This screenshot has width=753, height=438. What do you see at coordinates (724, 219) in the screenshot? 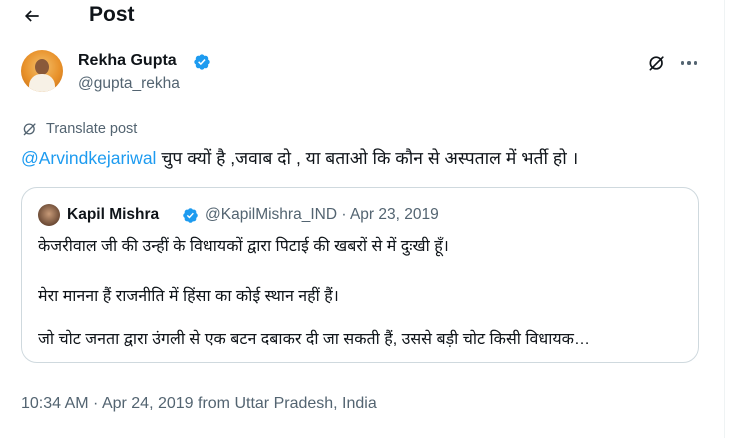
I see `column-divider` at bounding box center [724, 219].